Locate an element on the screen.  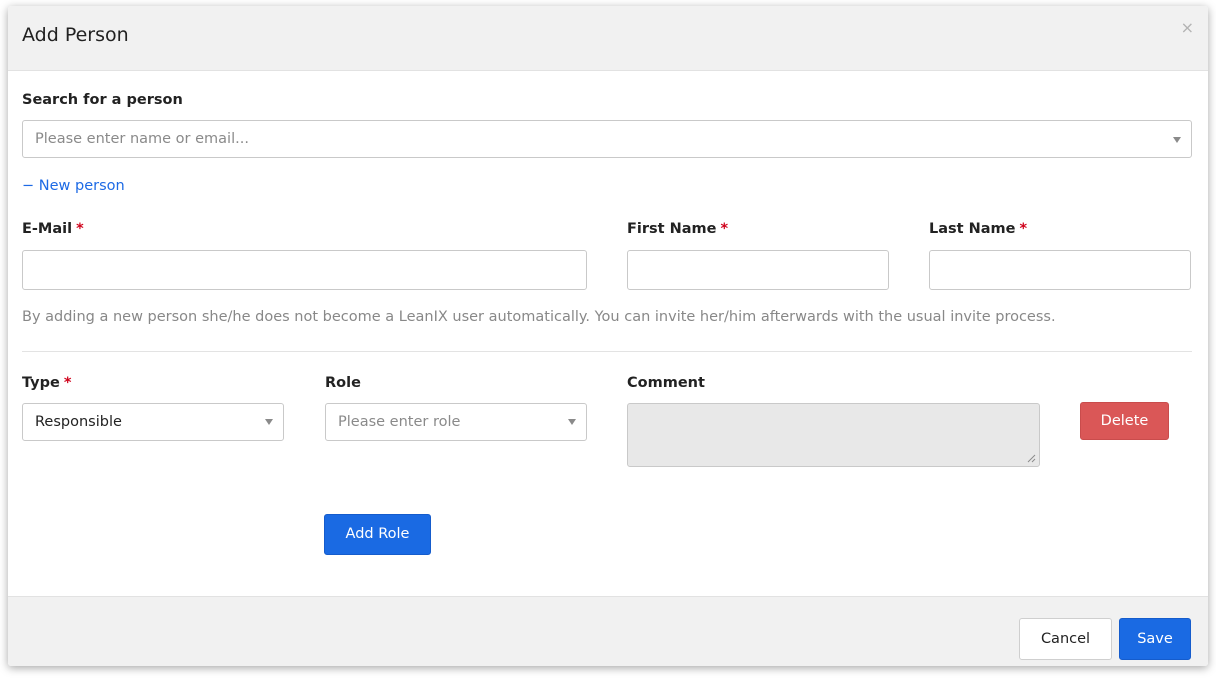
type-label: Type * is located at coordinates (46, 383).